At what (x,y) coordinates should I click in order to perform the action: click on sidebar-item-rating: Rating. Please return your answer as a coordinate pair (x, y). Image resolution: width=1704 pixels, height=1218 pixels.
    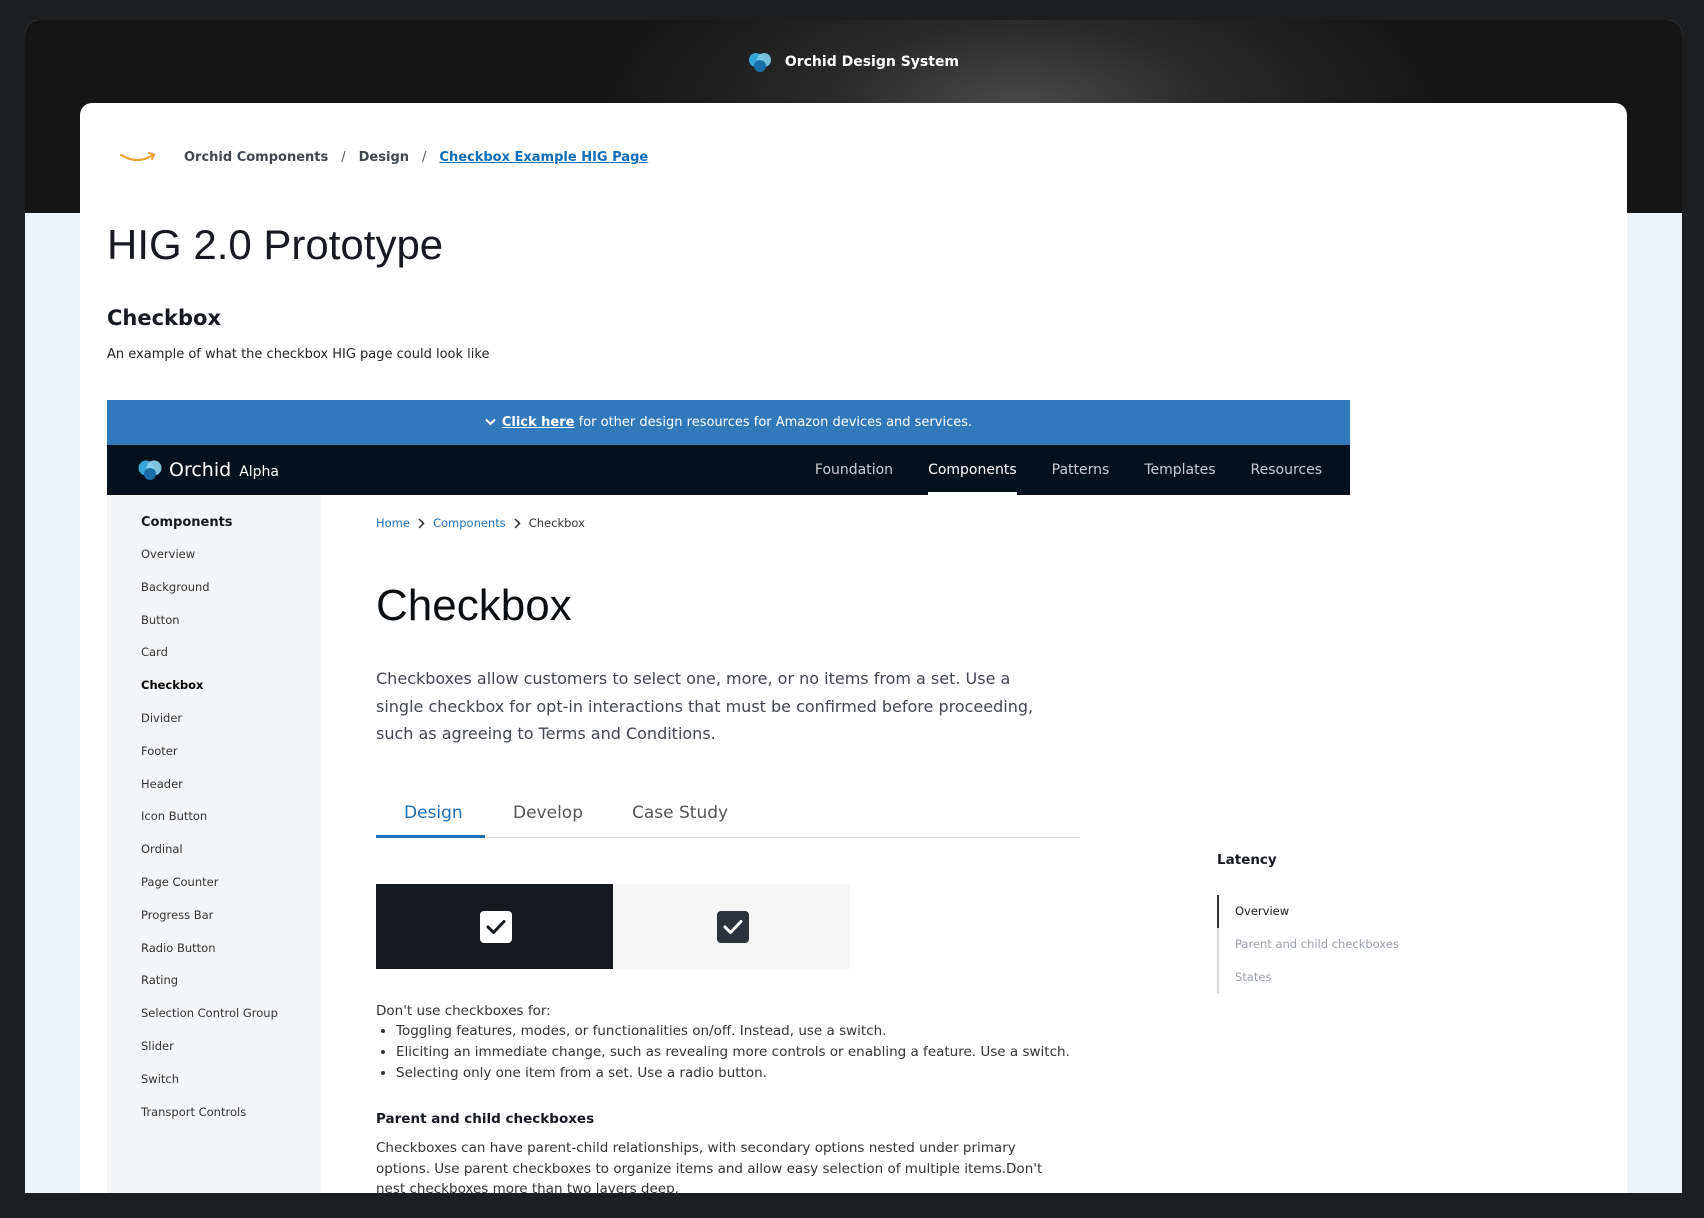
    Looking at the image, I should click on (209, 989).